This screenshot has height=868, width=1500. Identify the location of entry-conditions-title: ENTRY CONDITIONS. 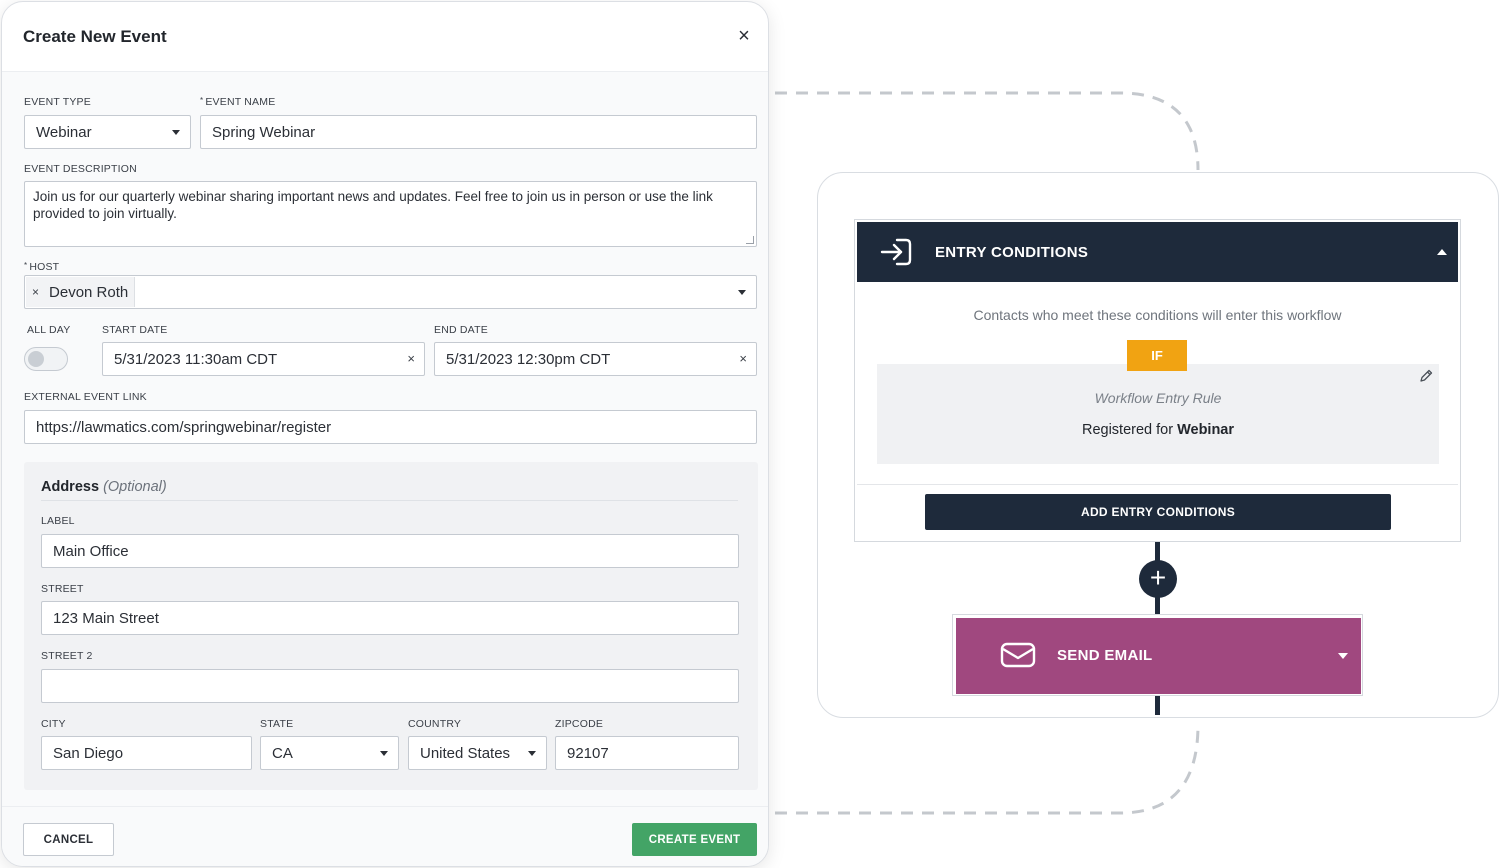
(1012, 252).